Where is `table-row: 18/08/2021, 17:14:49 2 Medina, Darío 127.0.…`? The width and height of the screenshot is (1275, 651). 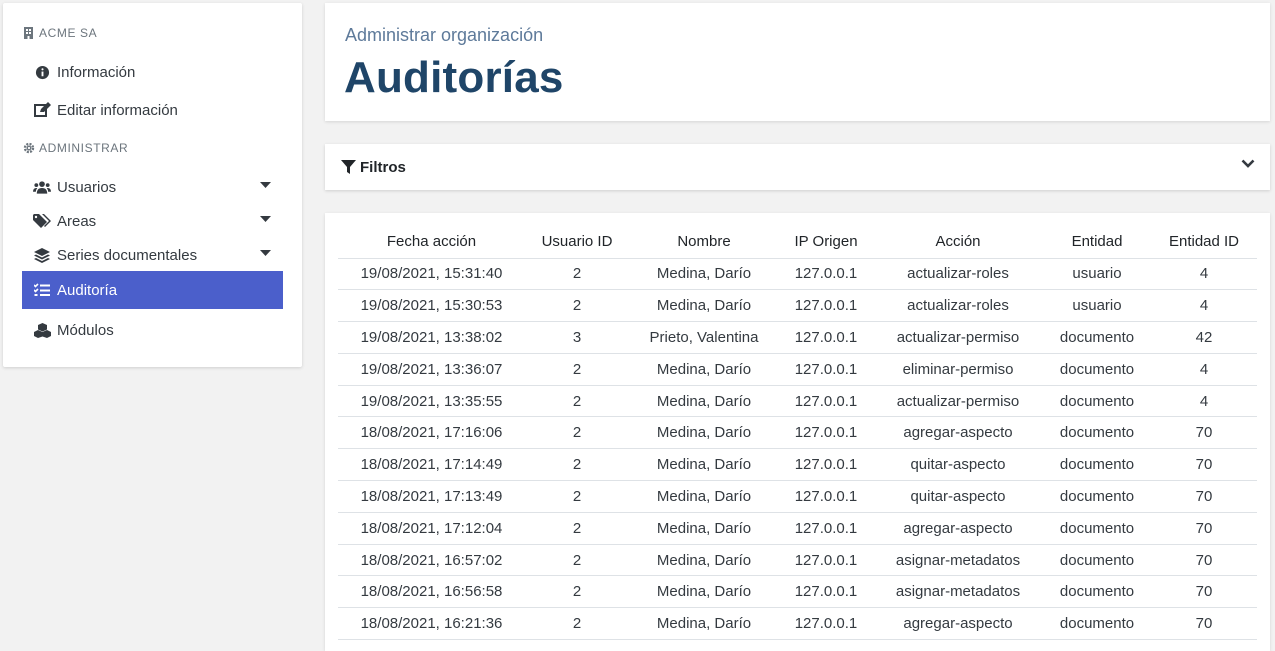 table-row: 18/08/2021, 17:14:49 2 Medina, Darío 127.0.… is located at coordinates (797, 465).